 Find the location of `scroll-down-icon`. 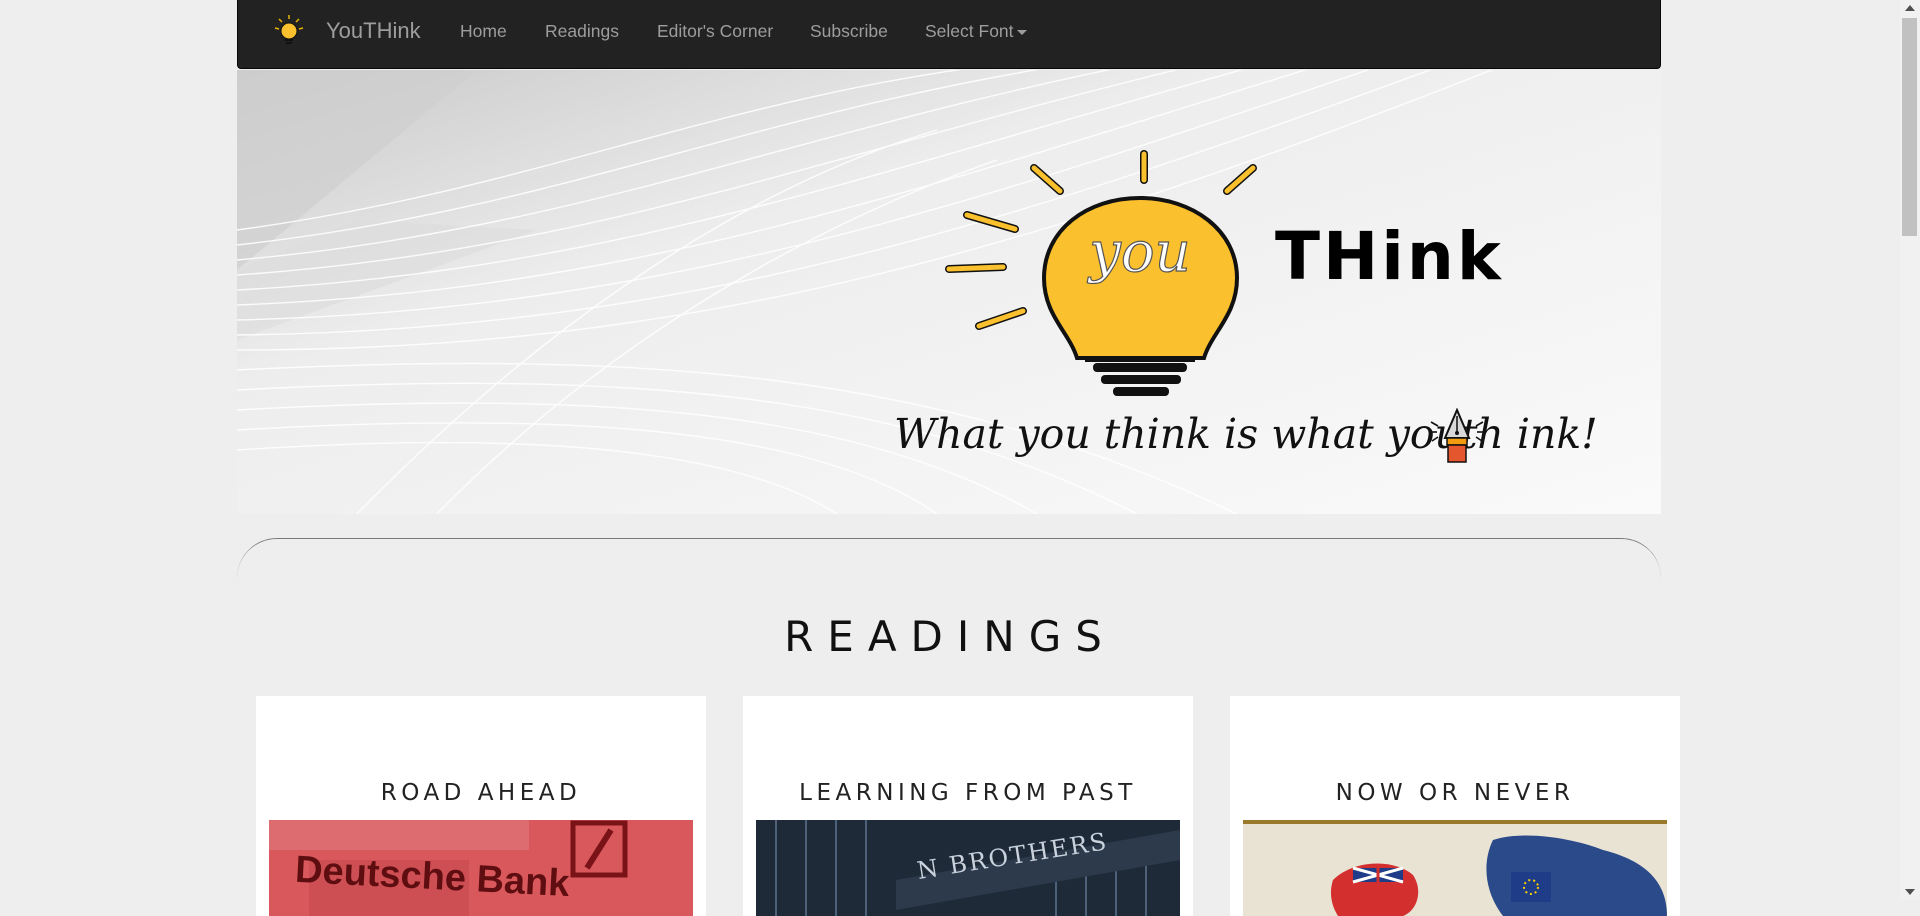

scroll-down-icon is located at coordinates (1910, 892).